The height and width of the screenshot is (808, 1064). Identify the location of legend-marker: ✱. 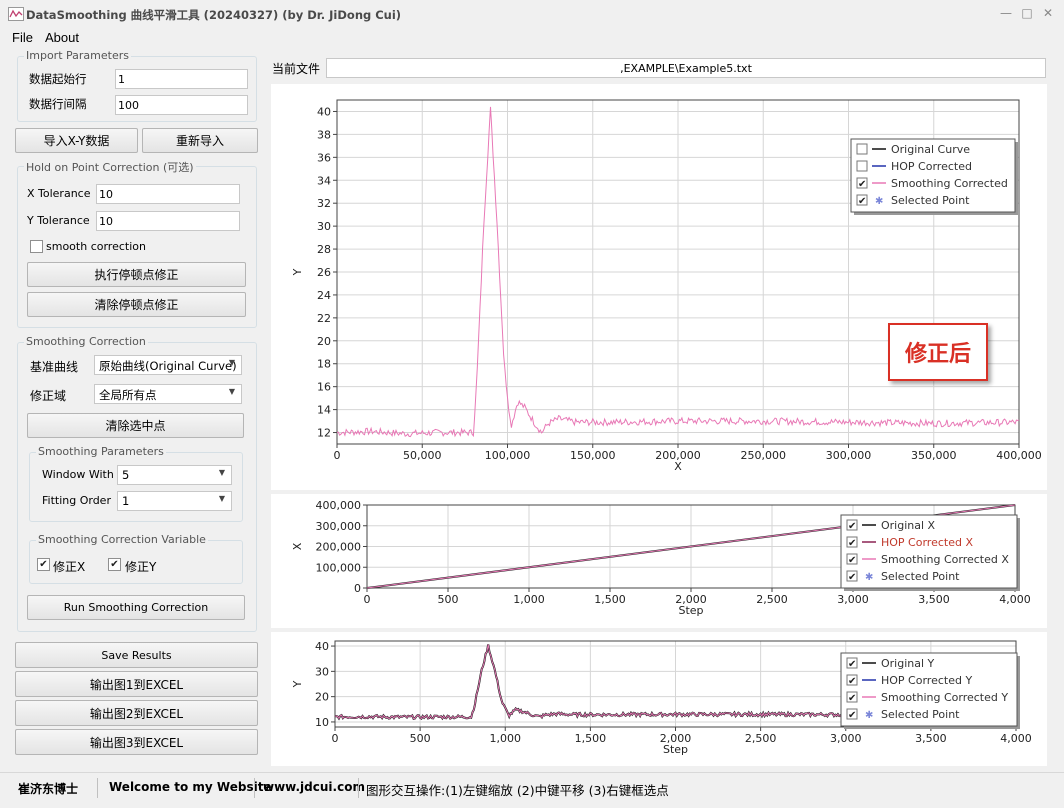
(869, 715).